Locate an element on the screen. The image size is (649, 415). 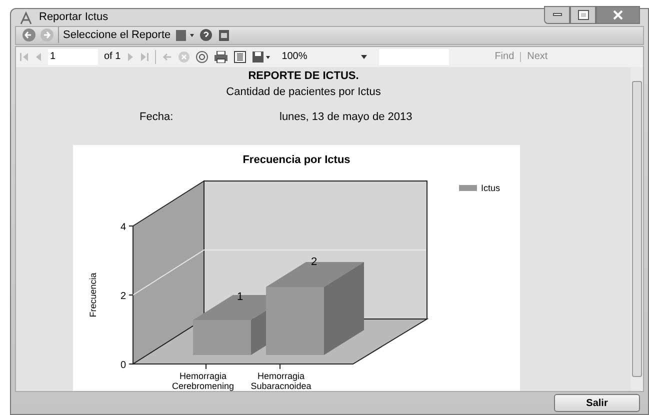
report-subtitle: Cantidad de pacientes por Ictus is located at coordinates (303, 92).